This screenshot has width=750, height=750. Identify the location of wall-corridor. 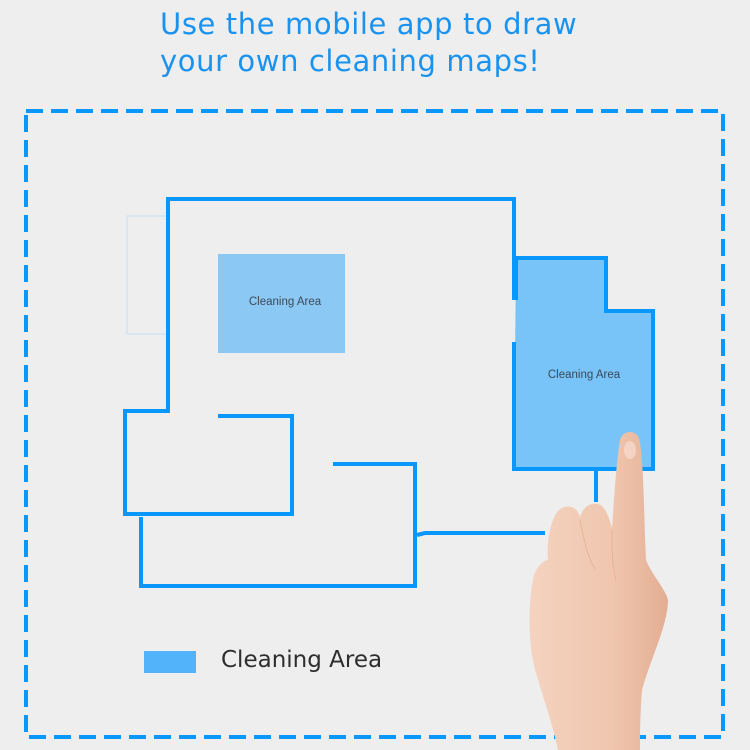
(480, 534).